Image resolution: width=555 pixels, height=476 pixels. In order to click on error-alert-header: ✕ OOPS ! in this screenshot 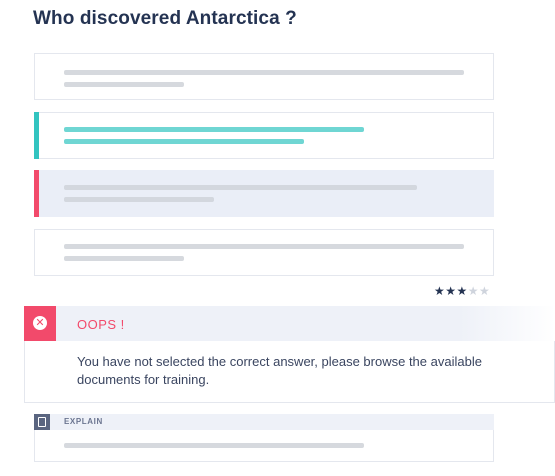, I will do `click(289, 323)`.